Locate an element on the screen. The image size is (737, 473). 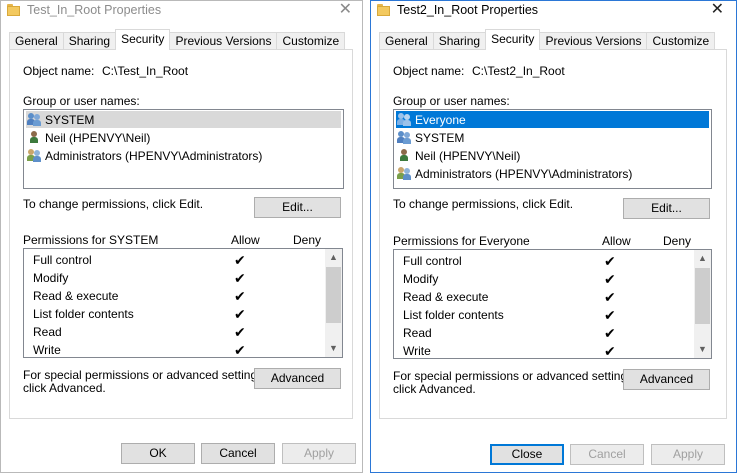
object-name-label: Object name: is located at coordinates (59, 71).